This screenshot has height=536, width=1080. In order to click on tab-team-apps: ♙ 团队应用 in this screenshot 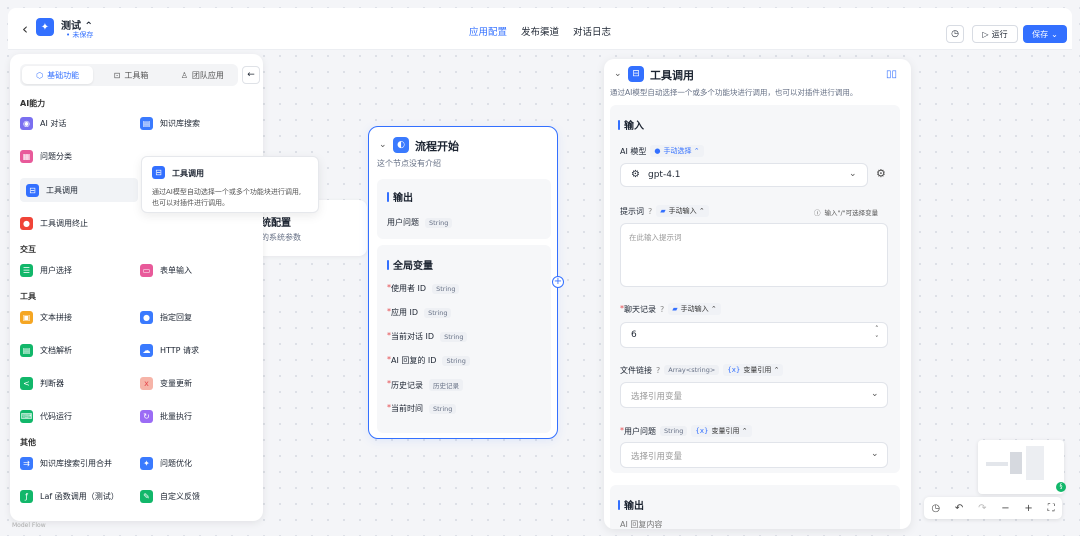, I will do `click(202, 75)`.